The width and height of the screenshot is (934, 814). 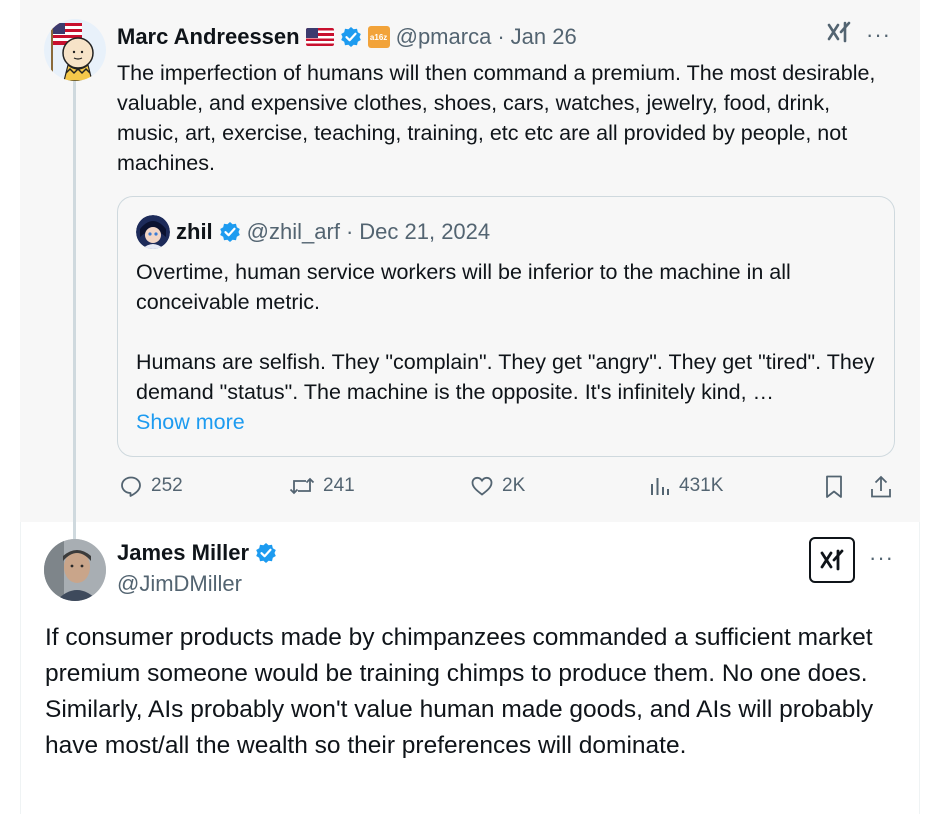 What do you see at coordinates (74, 310) in the screenshot?
I see `thread-connector-line` at bounding box center [74, 310].